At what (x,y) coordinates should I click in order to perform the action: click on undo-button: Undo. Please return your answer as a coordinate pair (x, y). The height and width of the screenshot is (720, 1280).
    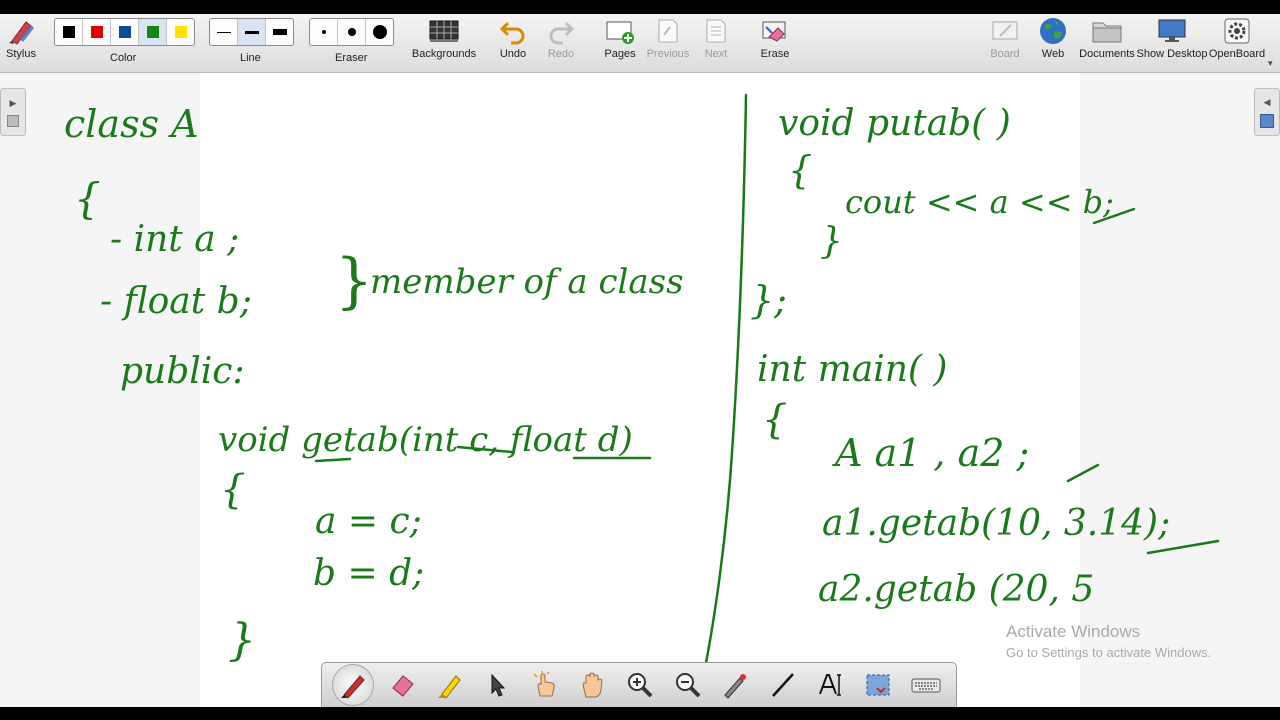
    Looking at the image, I should click on (513, 43).